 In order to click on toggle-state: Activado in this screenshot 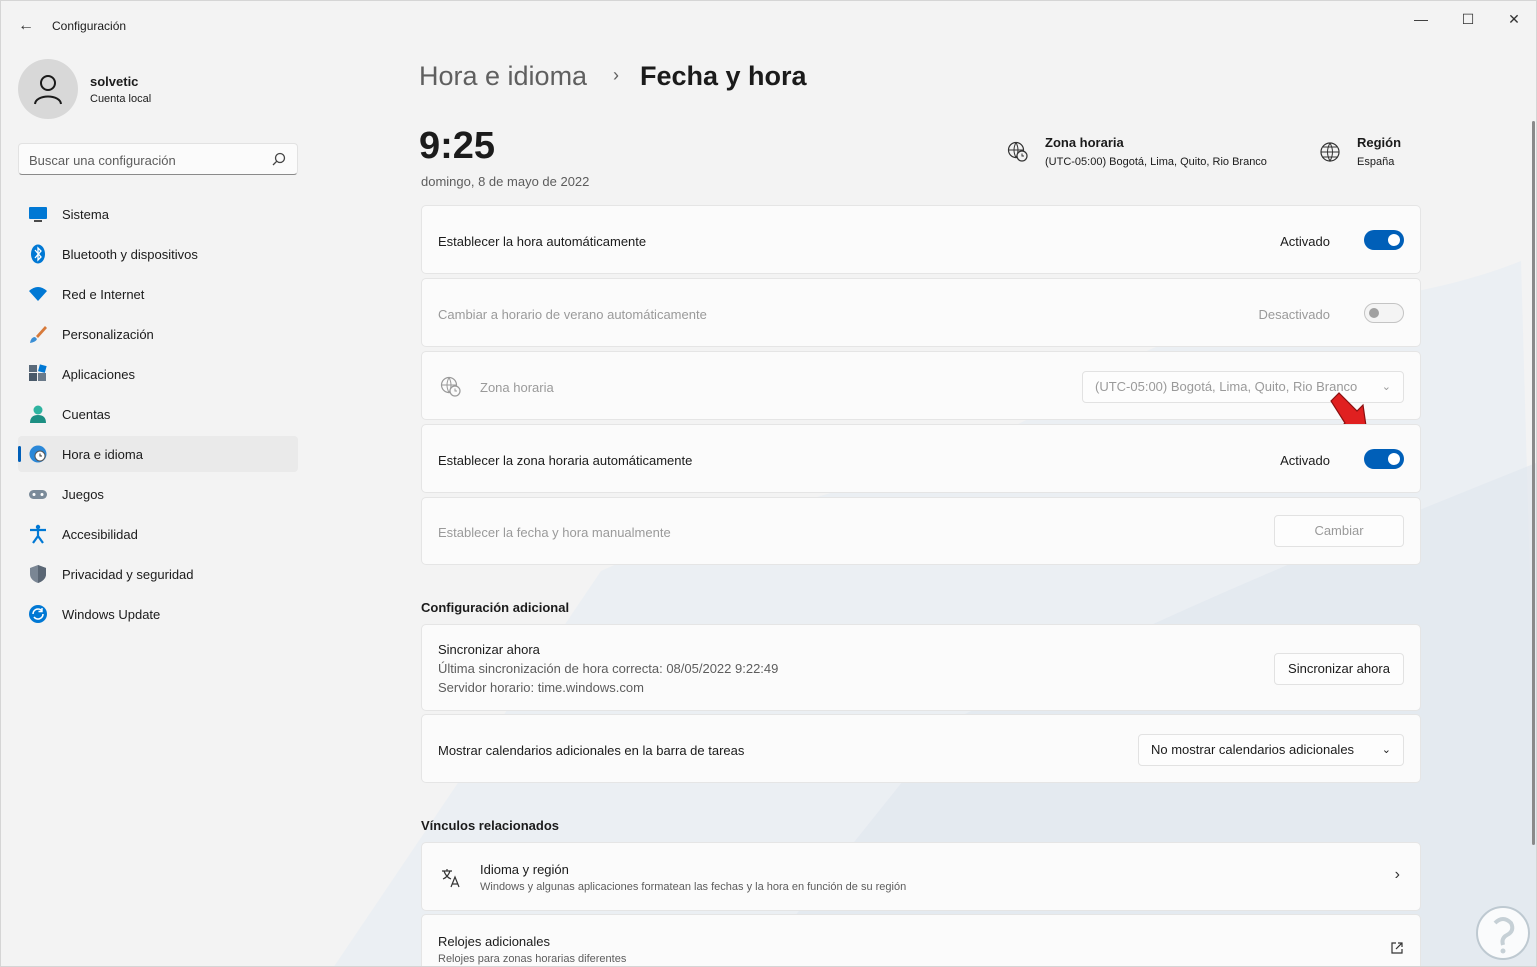, I will do `click(1305, 460)`.